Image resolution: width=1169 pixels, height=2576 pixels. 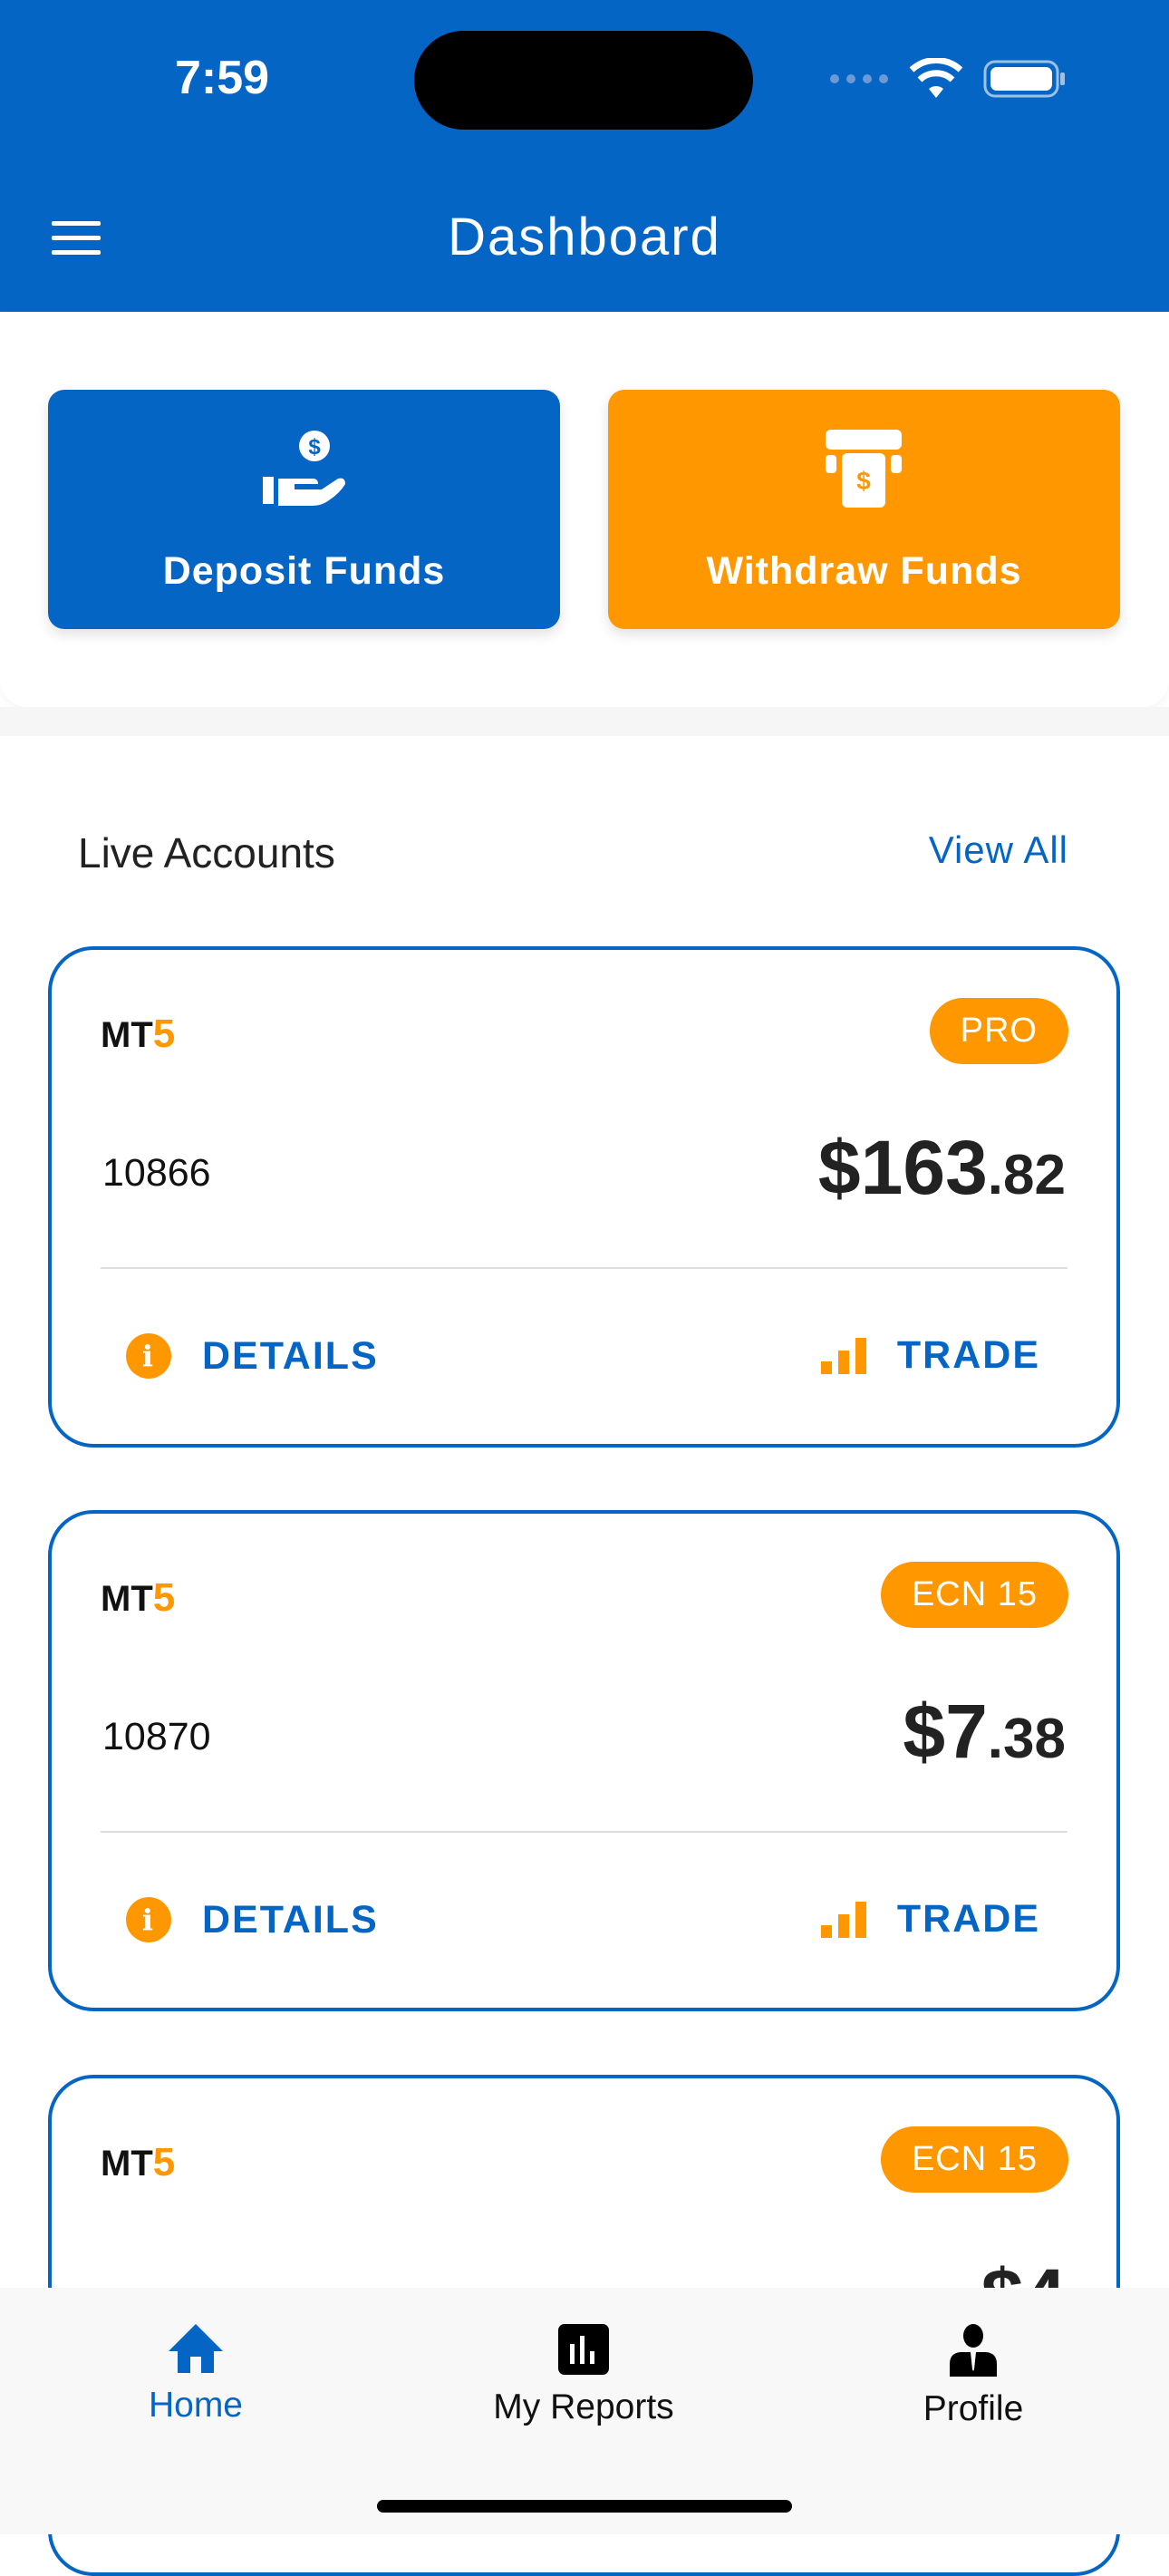 What do you see at coordinates (222, 78) in the screenshot?
I see `status-time: 7:59` at bounding box center [222, 78].